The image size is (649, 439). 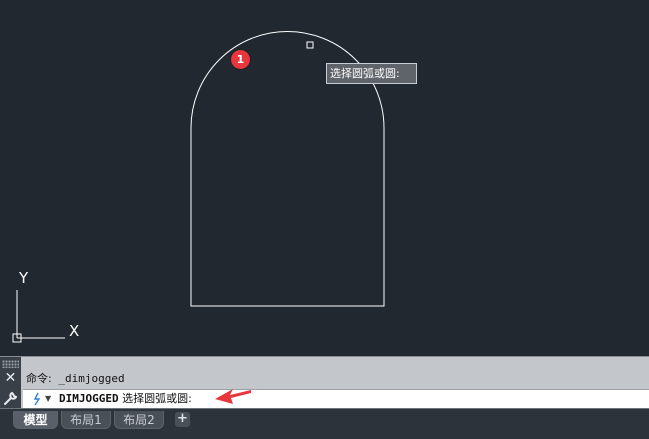 I want to click on prompt-text: 选择圆弧或圆:, so click(x=157, y=398).